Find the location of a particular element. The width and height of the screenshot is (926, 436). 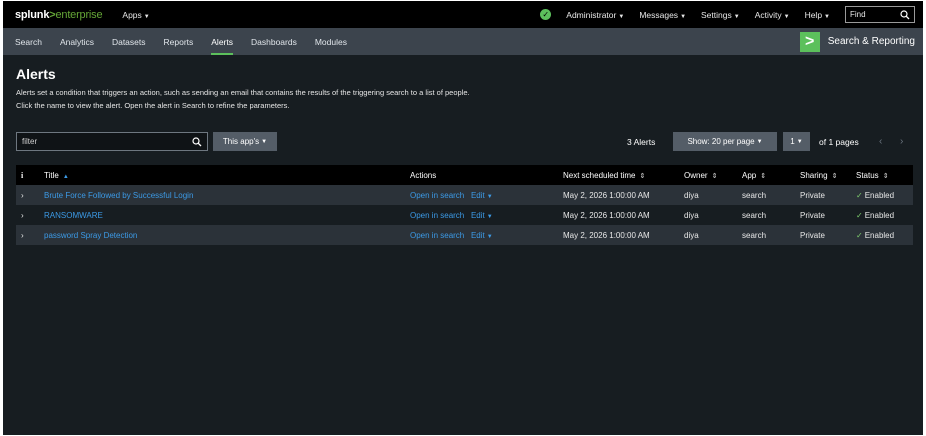

header-label: Next scheduled time is located at coordinates (599, 175).